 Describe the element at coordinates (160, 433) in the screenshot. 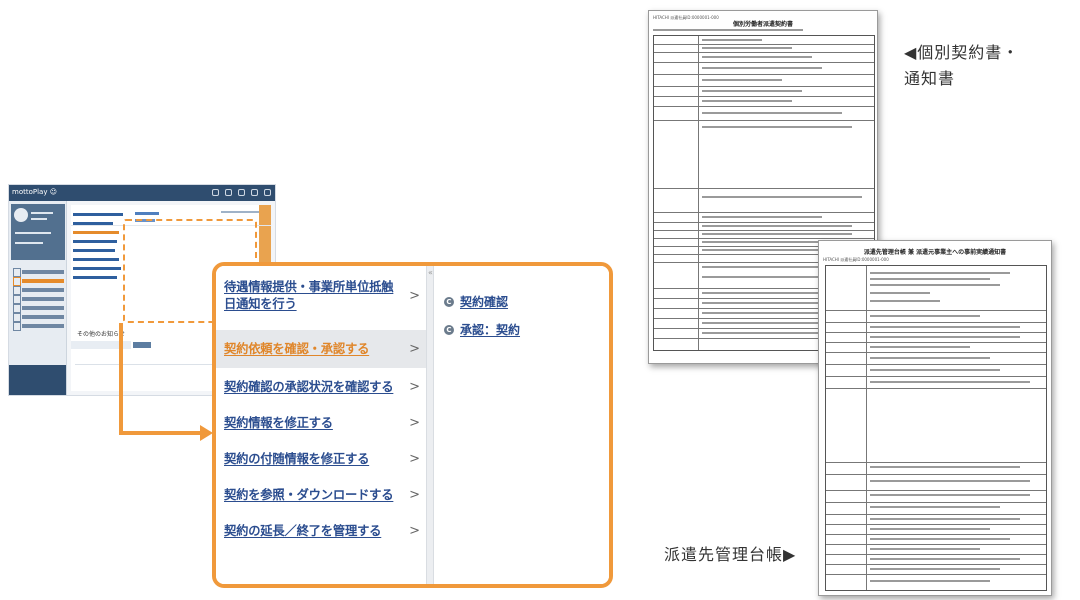

I see `arrow-connector-horizontal` at that location.